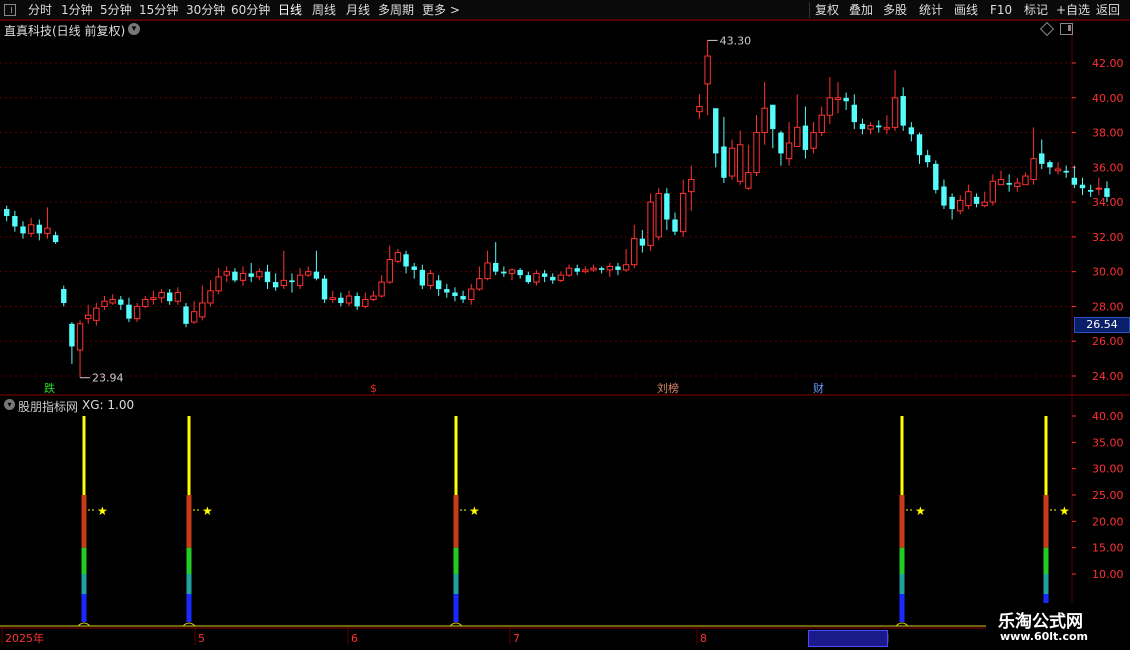  What do you see at coordinates (189, 584) in the screenshot?
I see `signal-bar-cyan` at bounding box center [189, 584].